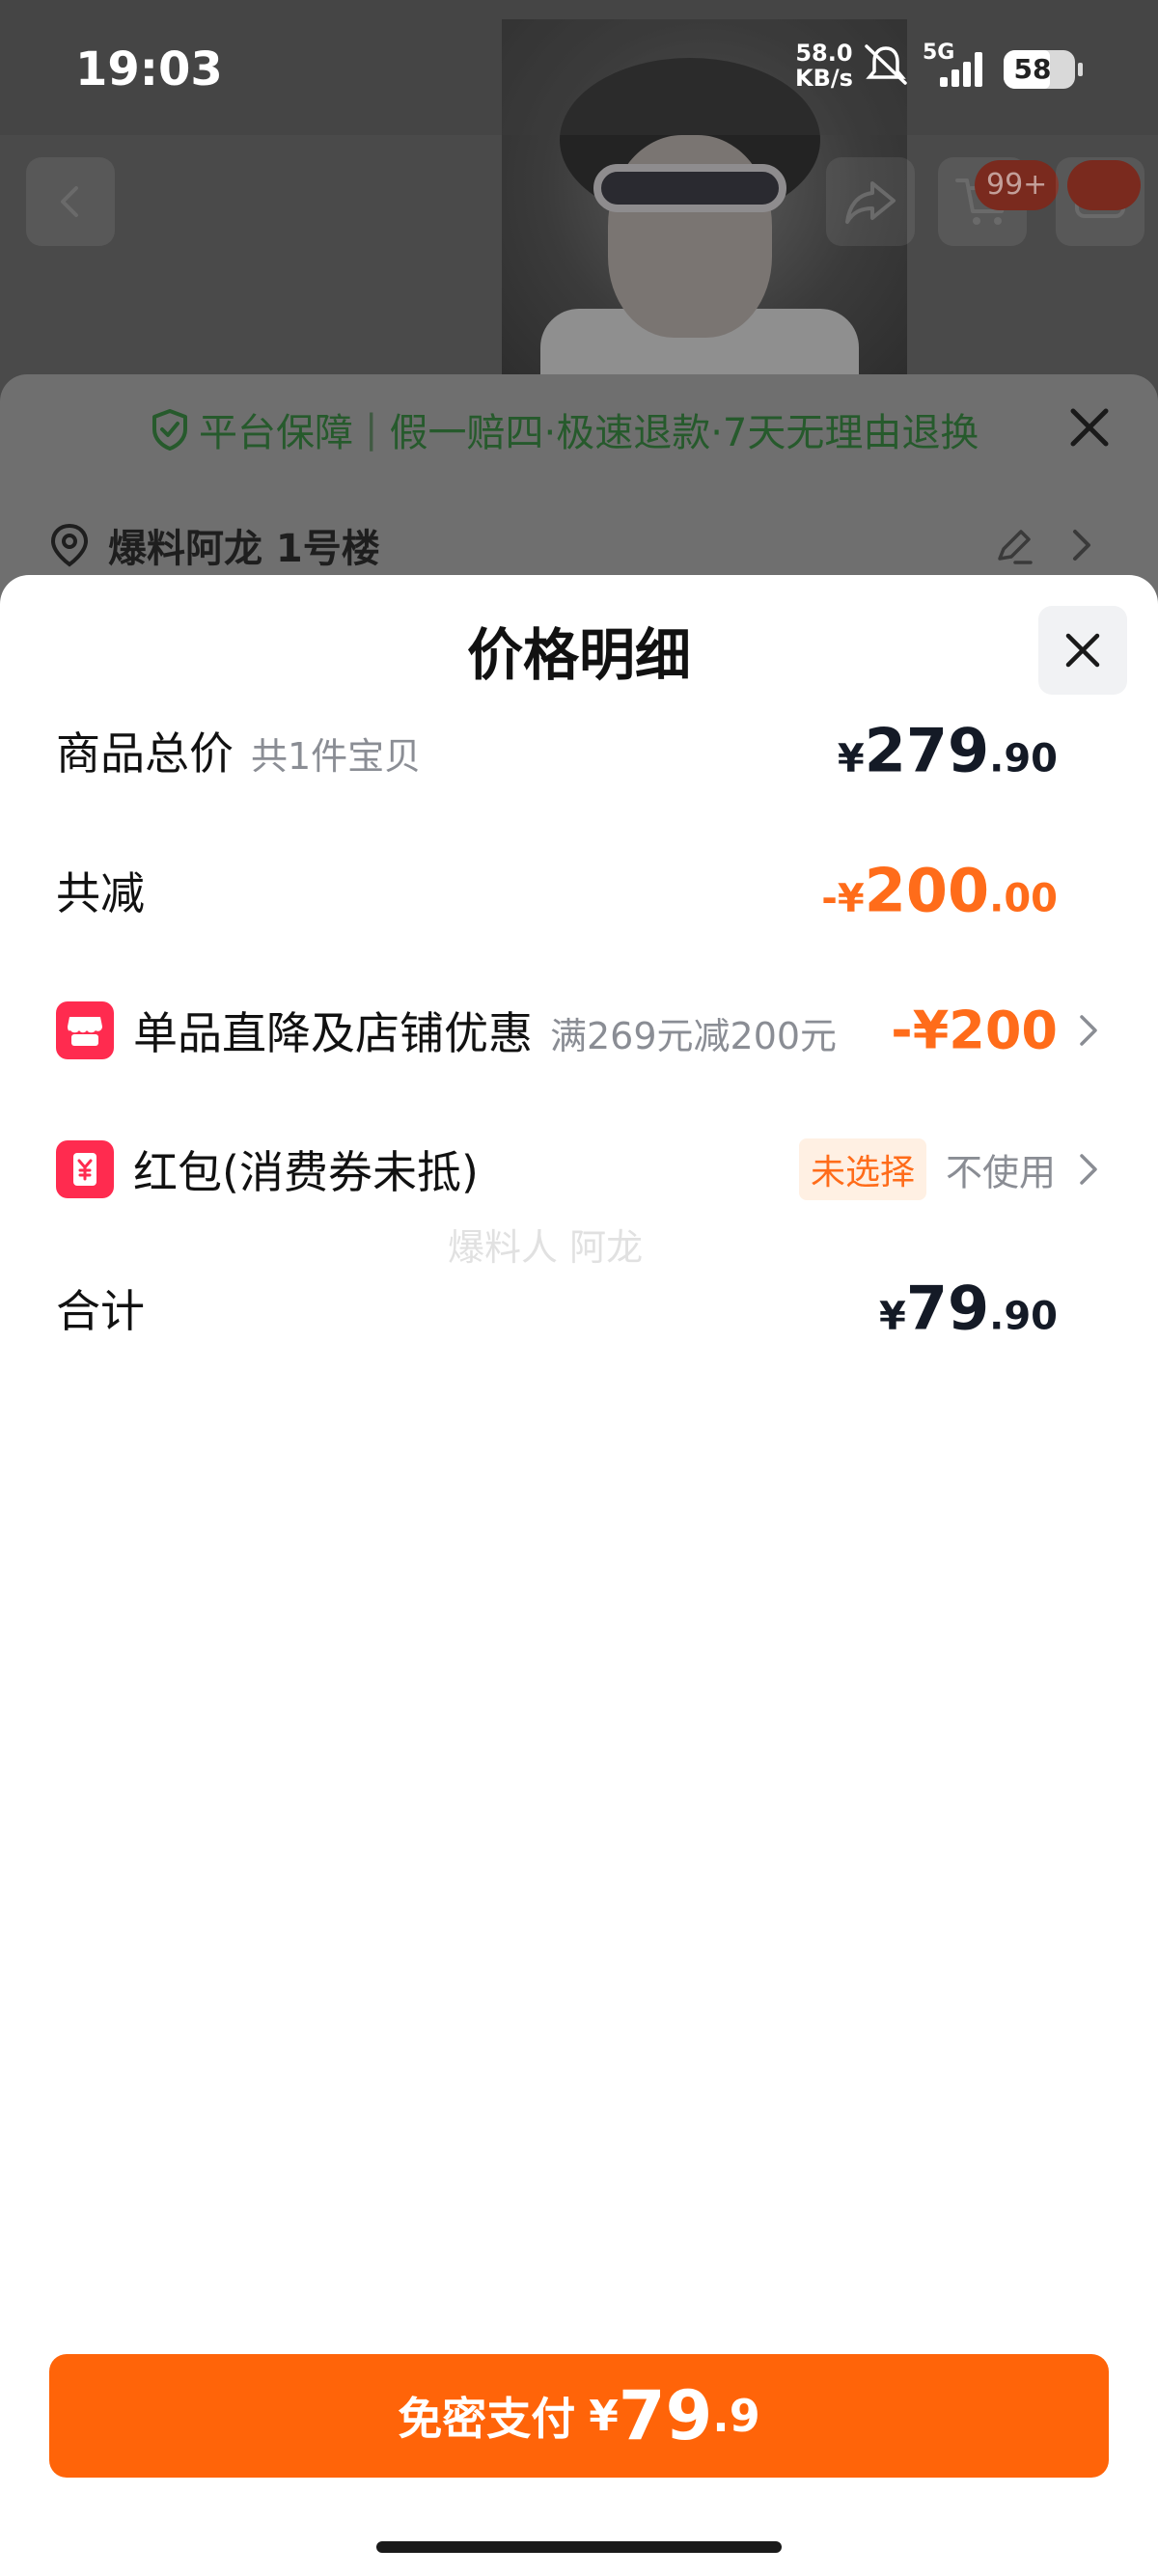 The height and width of the screenshot is (2576, 1158). Describe the element at coordinates (694, 1036) in the screenshot. I see `shop-discount-rule: 满269元减200元` at that location.